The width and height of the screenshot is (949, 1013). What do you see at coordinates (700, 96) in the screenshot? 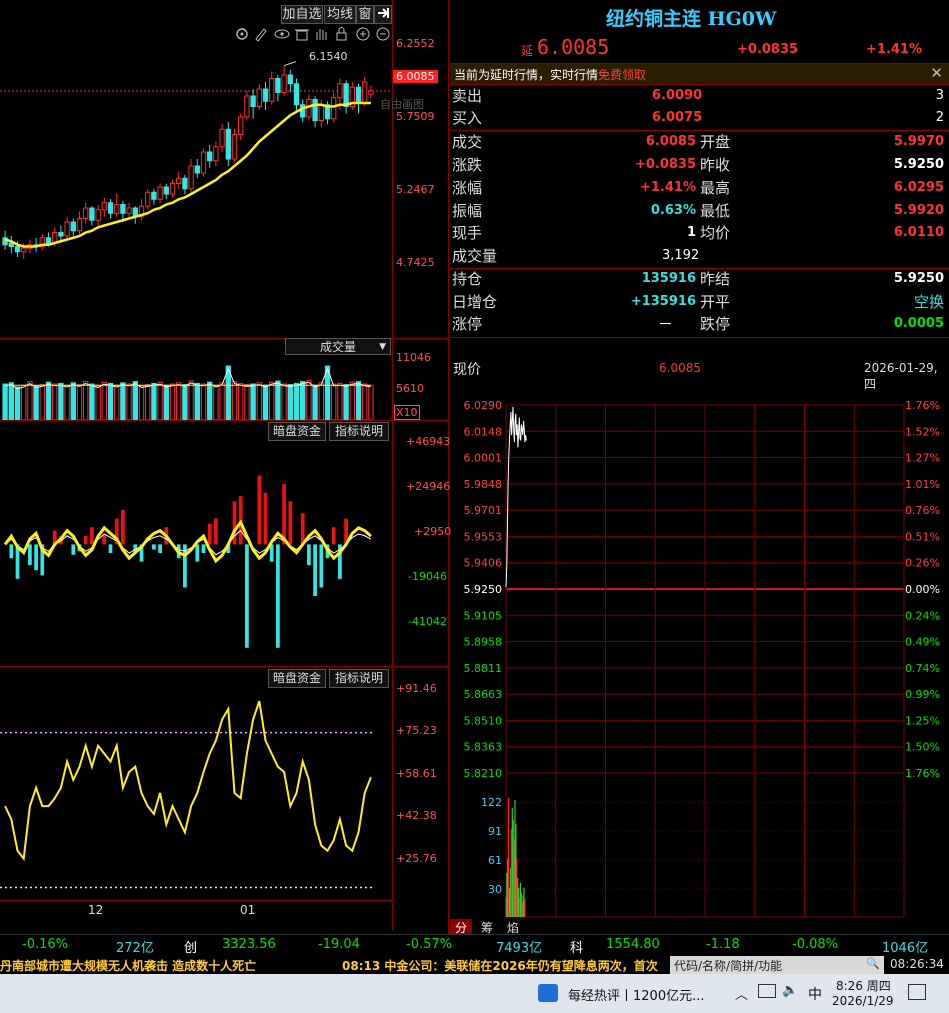
I see `ask-row: 卖出 6.0090 3` at bounding box center [700, 96].